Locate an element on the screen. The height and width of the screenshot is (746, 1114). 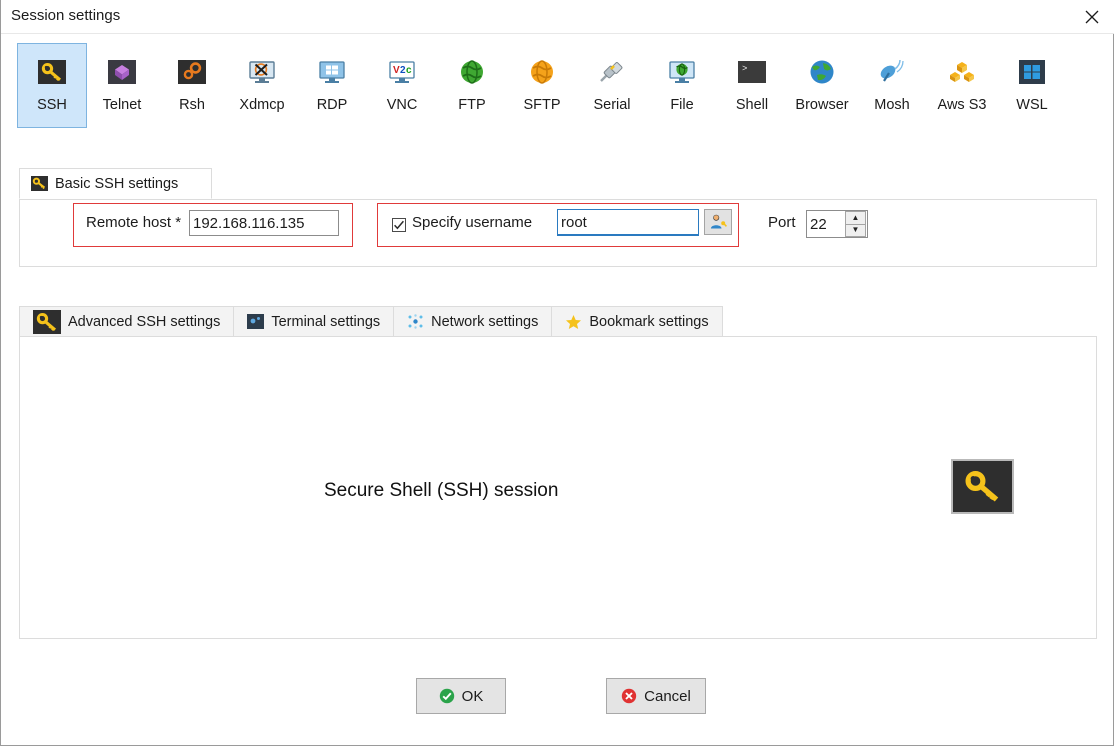
tab-label: Advanced SSH settings is located at coordinates (144, 321).